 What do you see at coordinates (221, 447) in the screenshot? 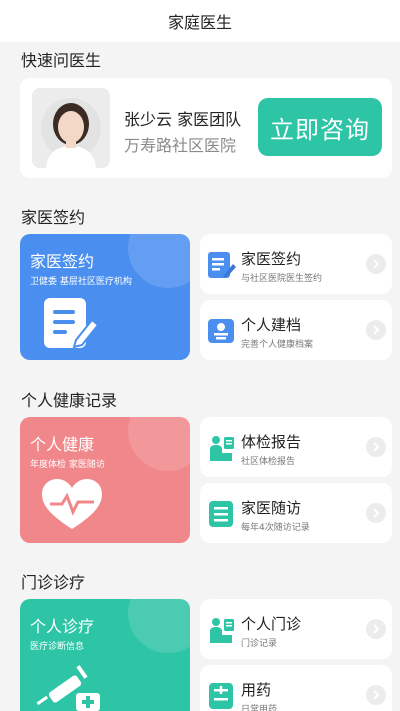
I see `doctor-exam-icon` at bounding box center [221, 447].